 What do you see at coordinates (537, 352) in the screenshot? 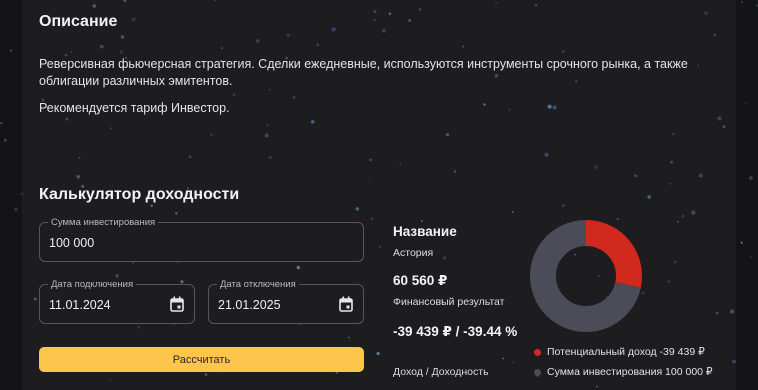
I see `legend-income-swatch` at bounding box center [537, 352].